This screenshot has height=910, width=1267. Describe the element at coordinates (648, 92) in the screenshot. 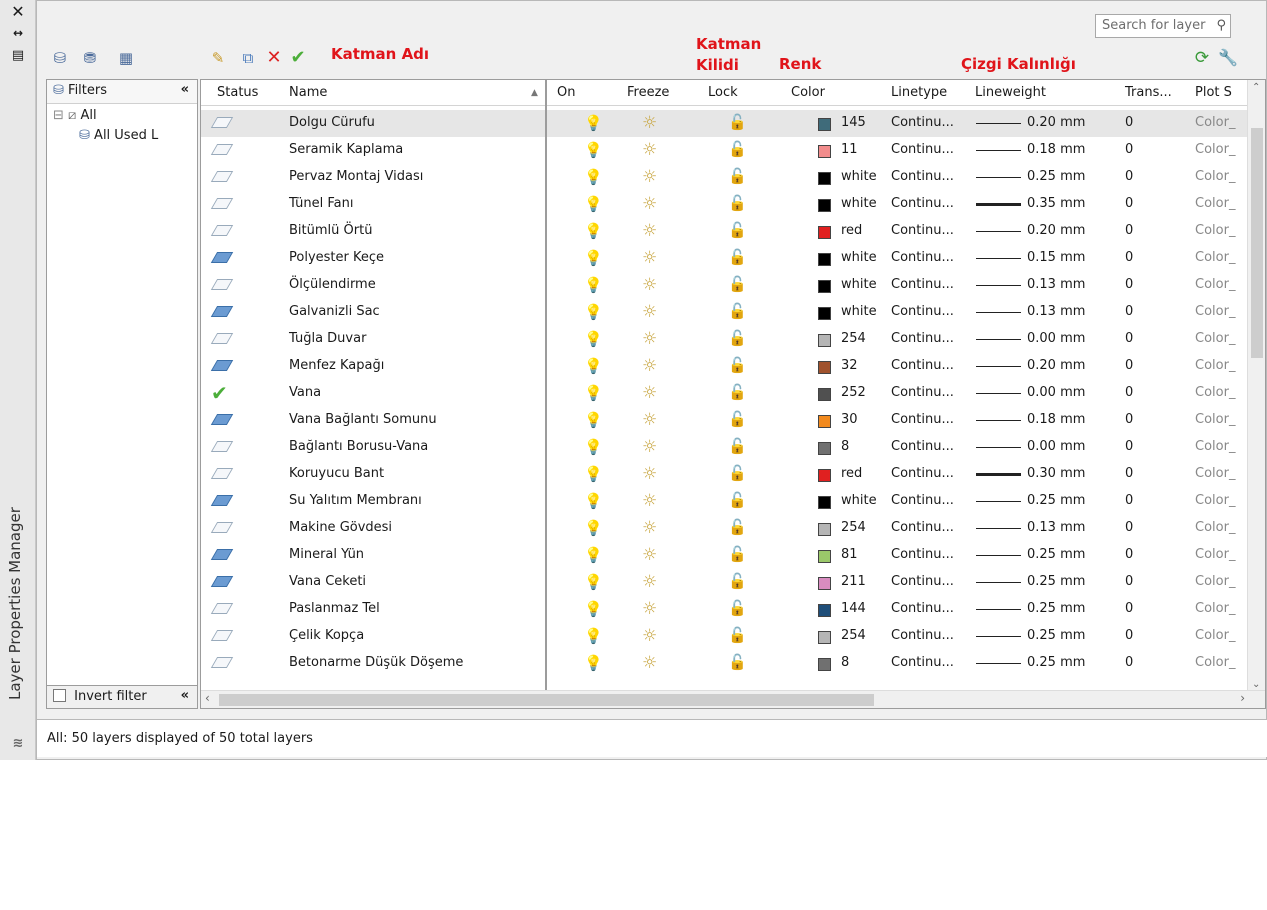

I see `col-freeze: Freeze` at that location.